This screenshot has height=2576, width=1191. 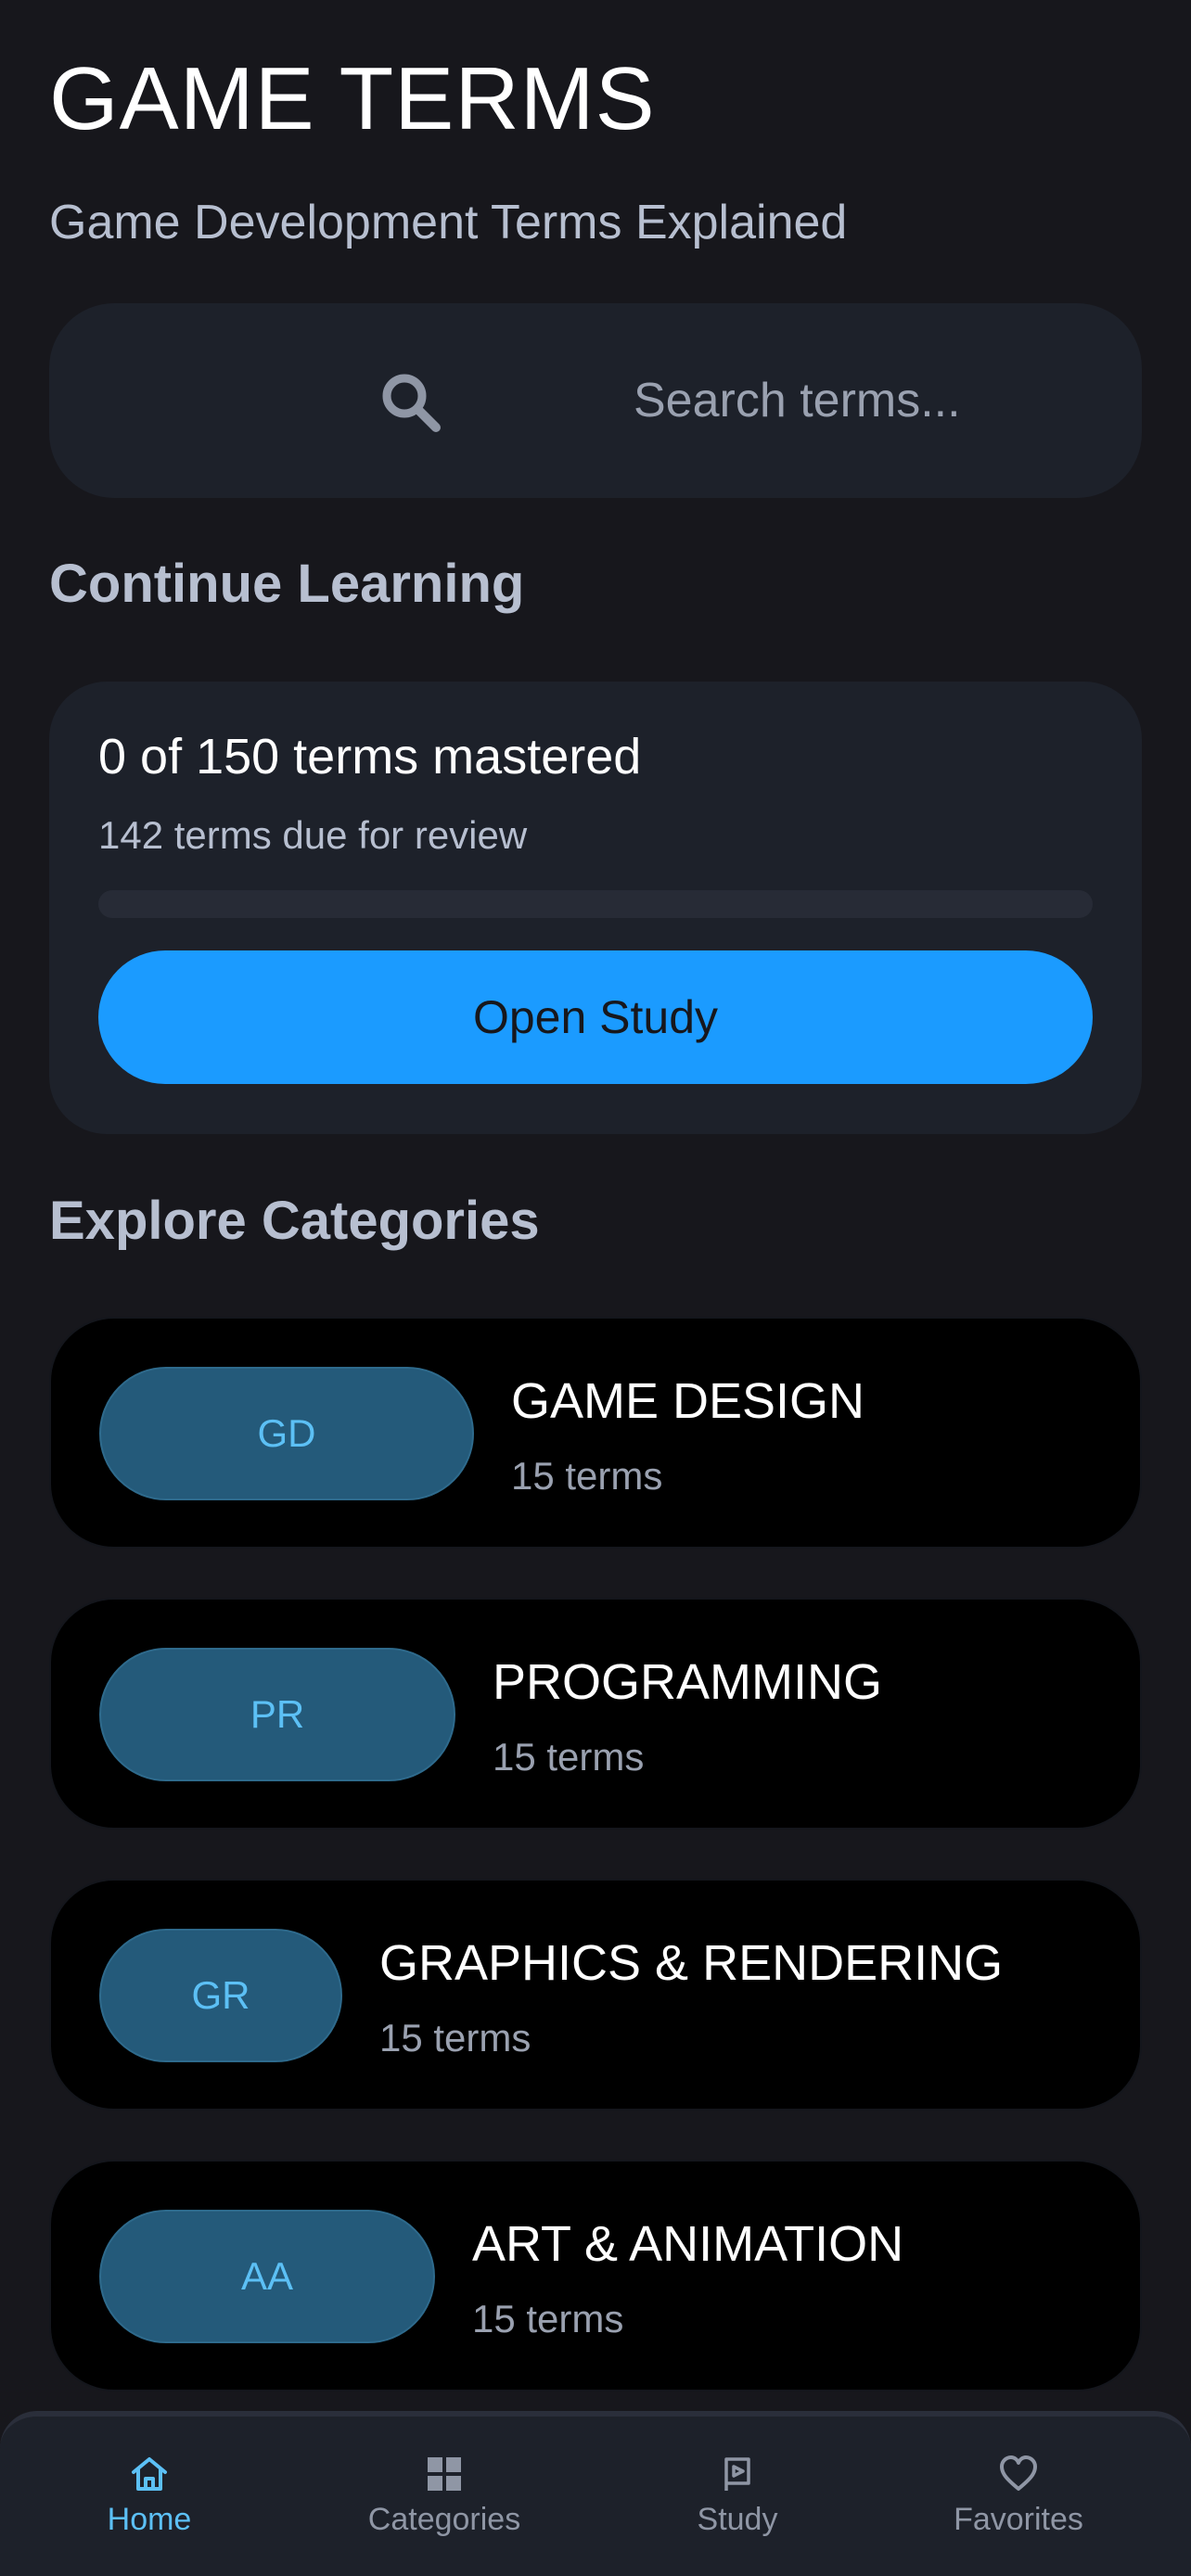 I want to click on open-study-button: Open Study, so click(x=595, y=1017).